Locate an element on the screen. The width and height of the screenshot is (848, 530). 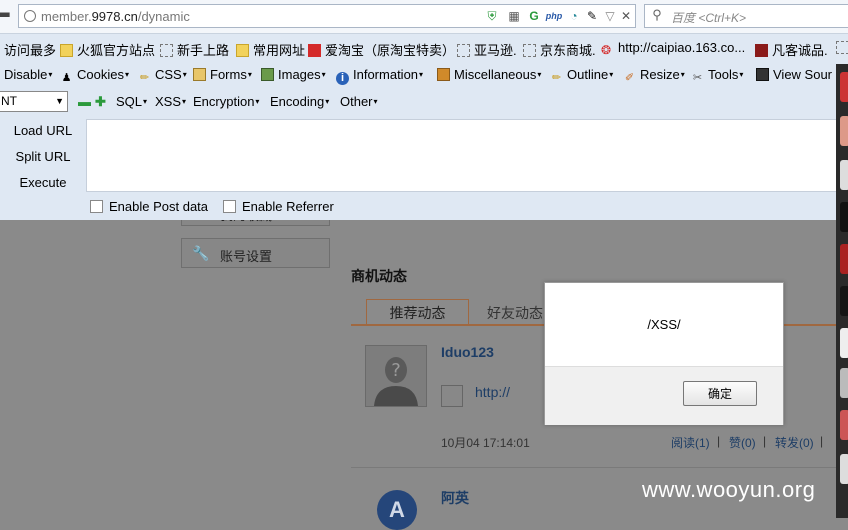
dropdown-arrow-icon: ▽ is located at coordinates (610, 16).